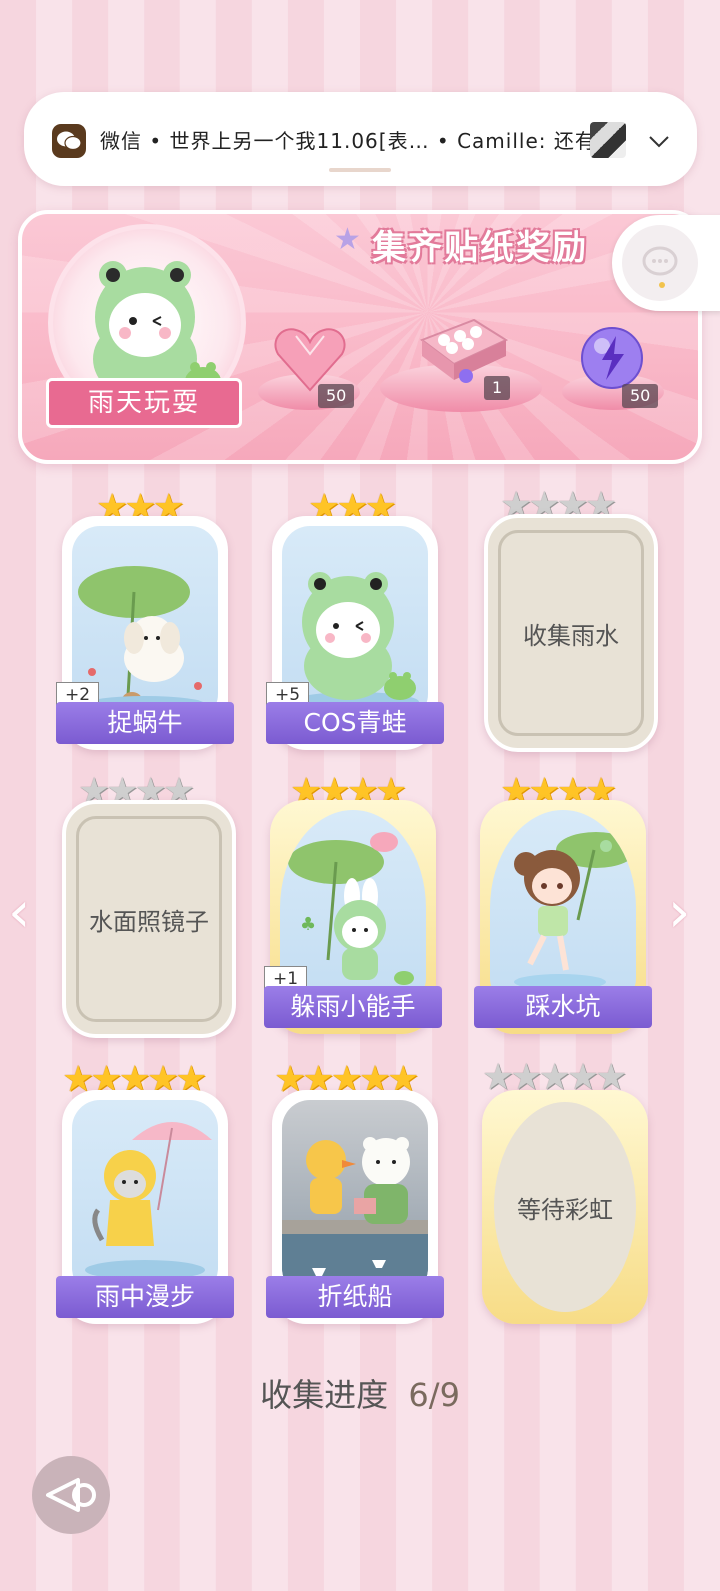 The width and height of the screenshot is (720, 1591). I want to click on locked-sticker-card: 水面照镜子, so click(149, 919).